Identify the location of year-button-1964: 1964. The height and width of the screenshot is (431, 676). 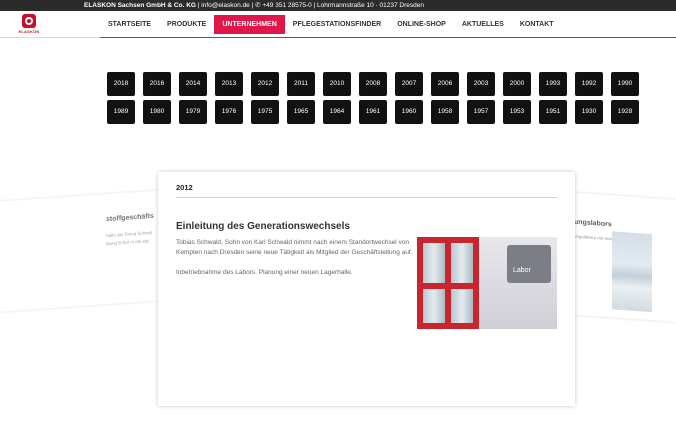
(337, 112).